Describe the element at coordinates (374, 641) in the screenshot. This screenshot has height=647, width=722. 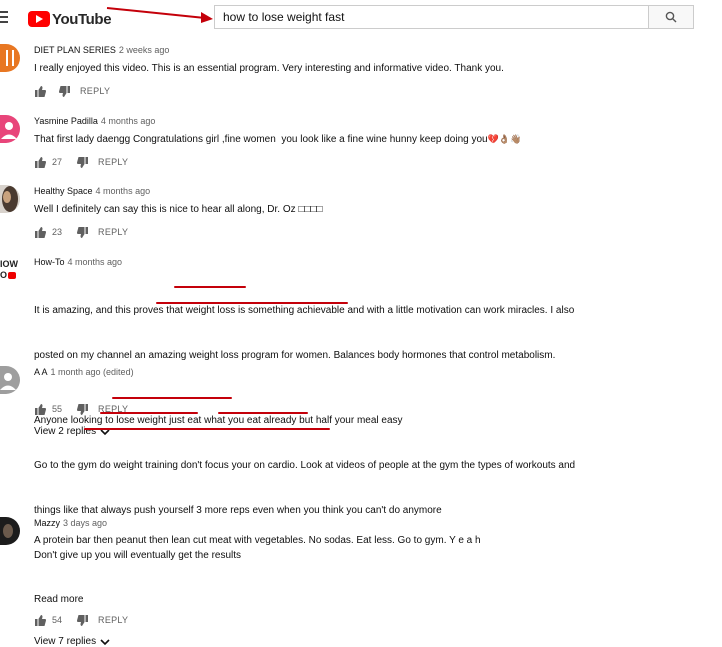
I see `view-replies-button: View 7 replies` at that location.